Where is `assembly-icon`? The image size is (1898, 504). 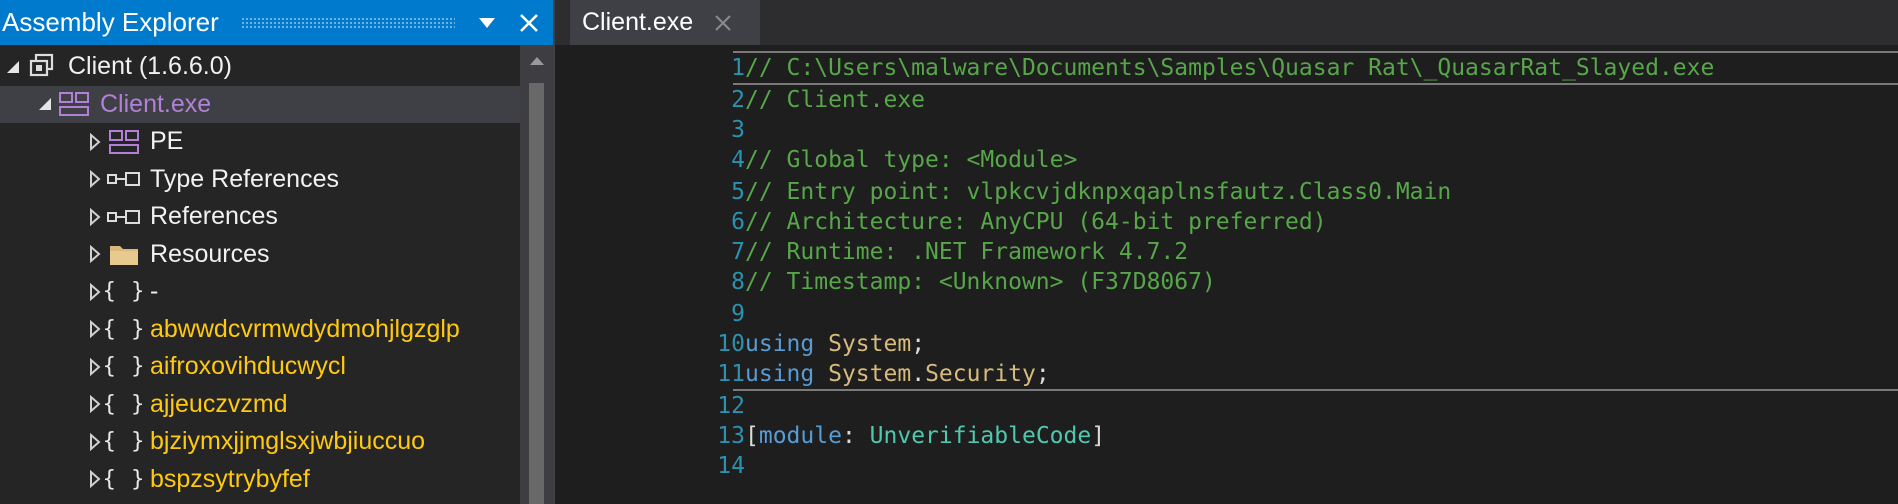 assembly-icon is located at coordinates (42, 67).